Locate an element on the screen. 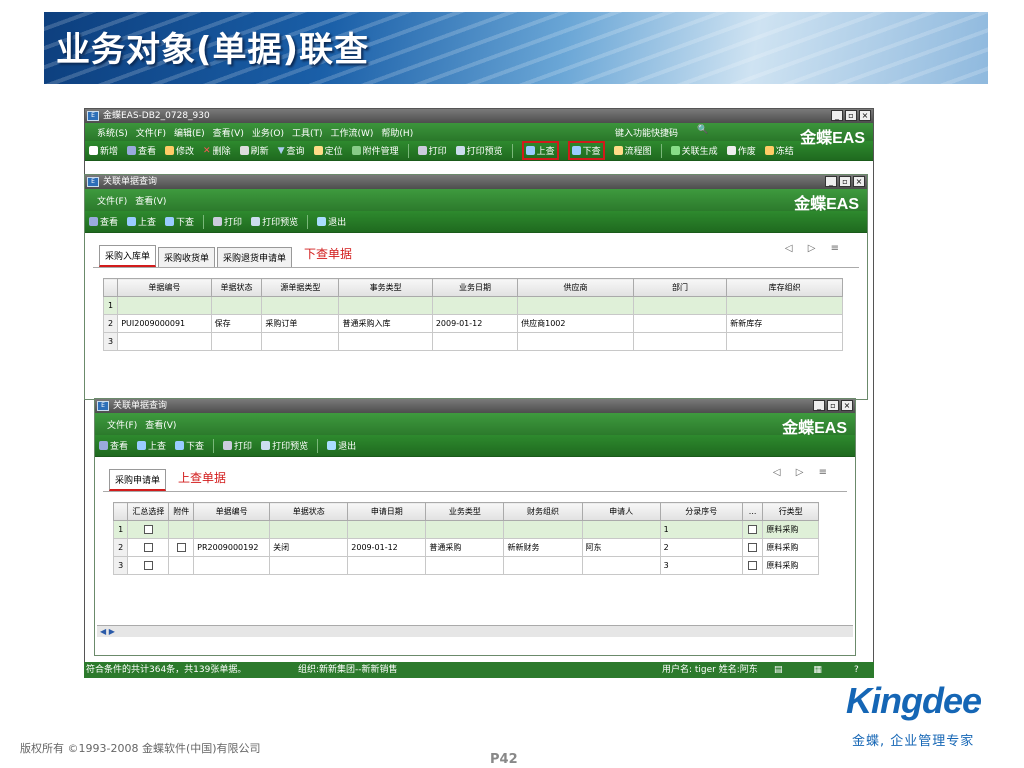  toolbar-delete-button: ✕ 删除 is located at coordinates (217, 151).